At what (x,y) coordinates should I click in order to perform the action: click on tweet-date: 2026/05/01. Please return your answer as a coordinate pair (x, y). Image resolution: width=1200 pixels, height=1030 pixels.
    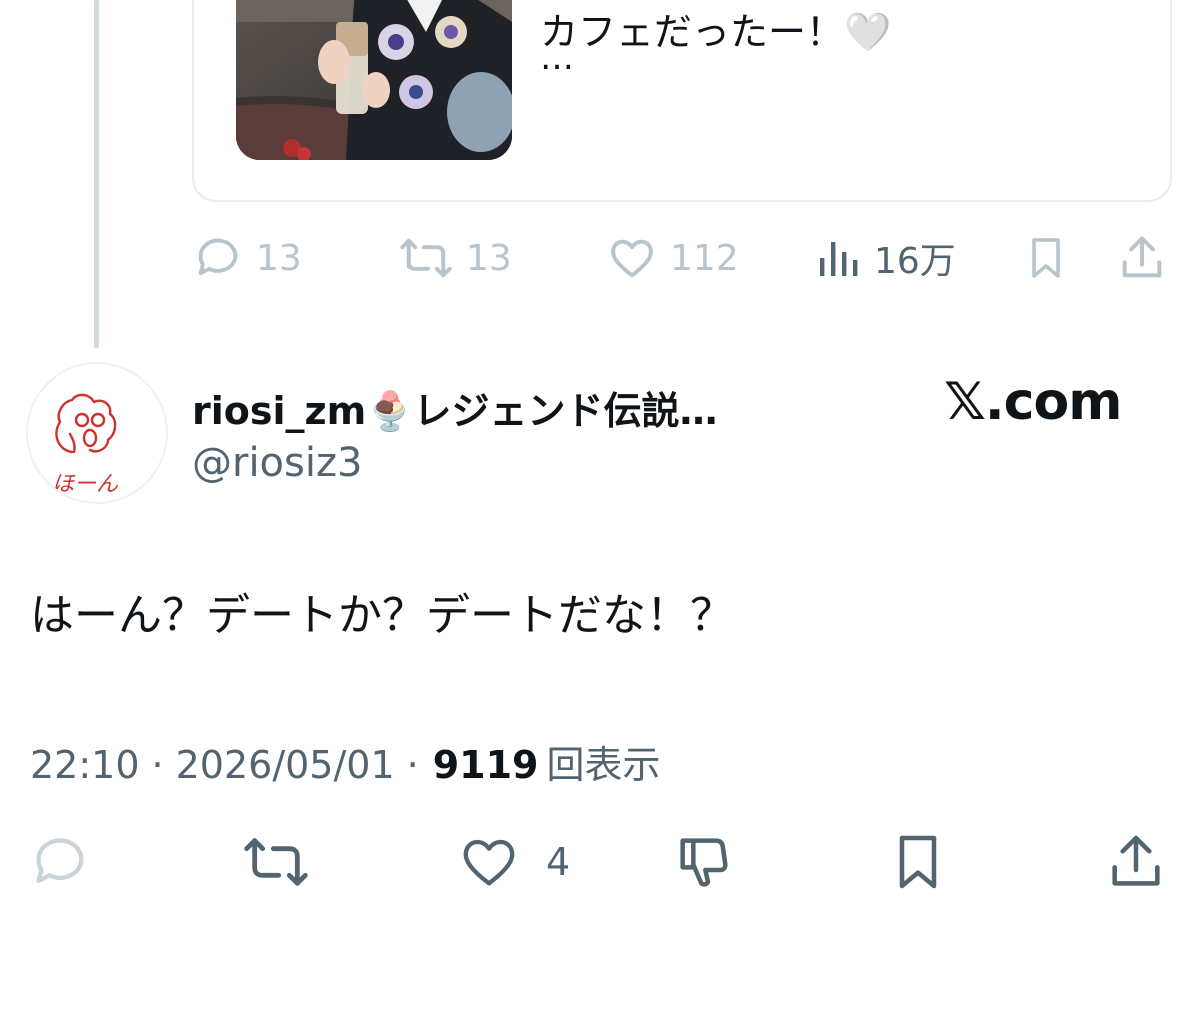
    Looking at the image, I should click on (285, 765).